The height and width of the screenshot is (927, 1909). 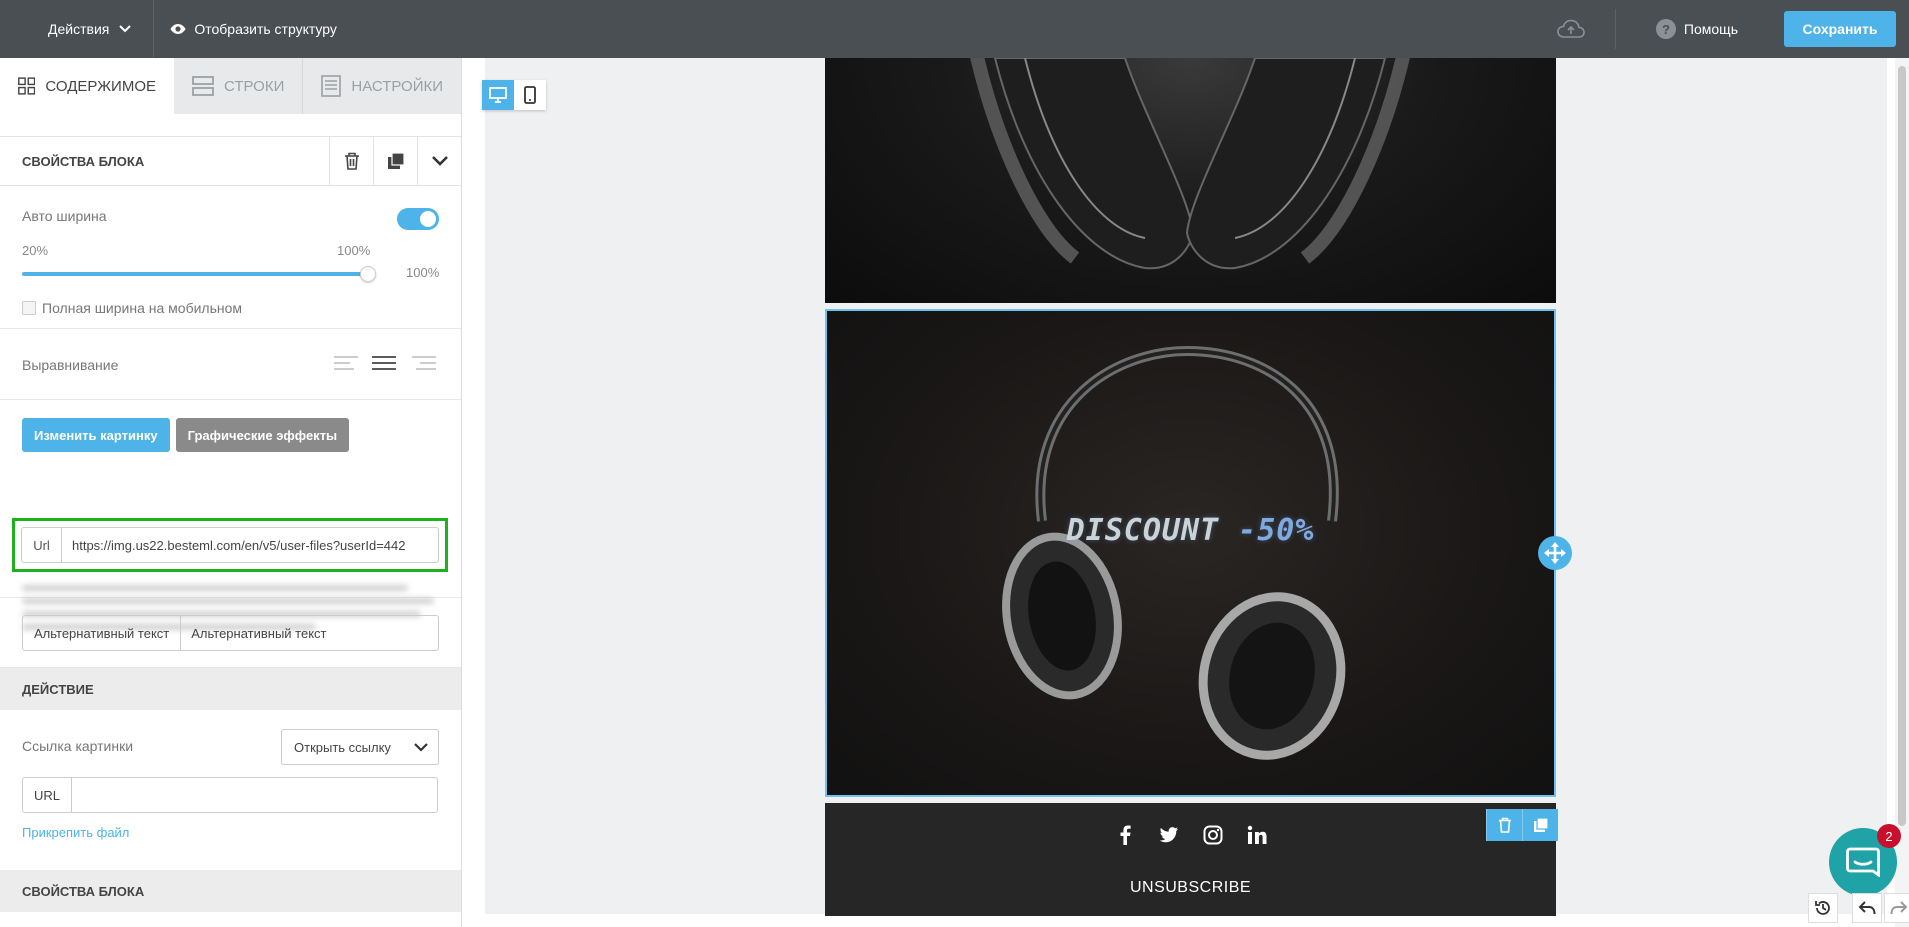 What do you see at coordinates (27, 86) in the screenshot?
I see `grid-icon` at bounding box center [27, 86].